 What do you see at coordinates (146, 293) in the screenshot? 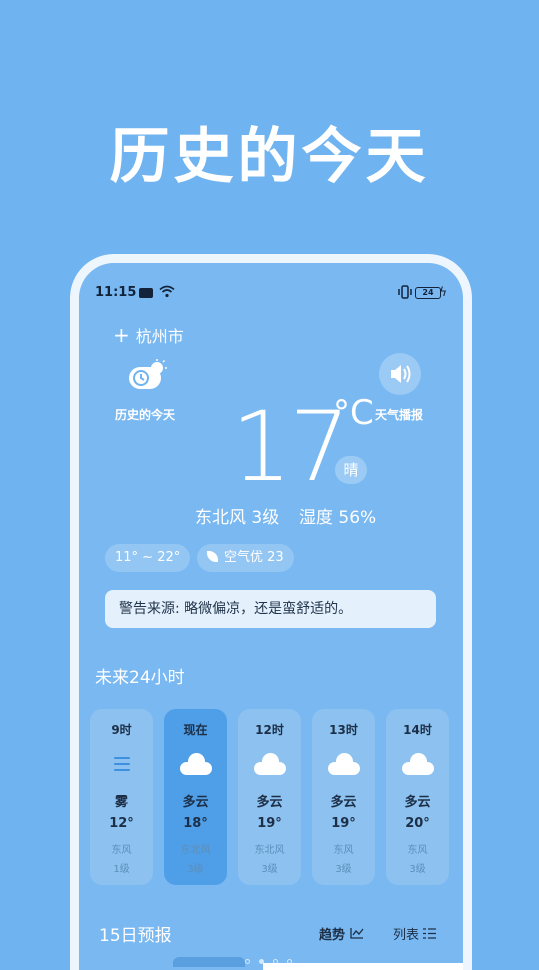
I see `message-icon` at bounding box center [146, 293].